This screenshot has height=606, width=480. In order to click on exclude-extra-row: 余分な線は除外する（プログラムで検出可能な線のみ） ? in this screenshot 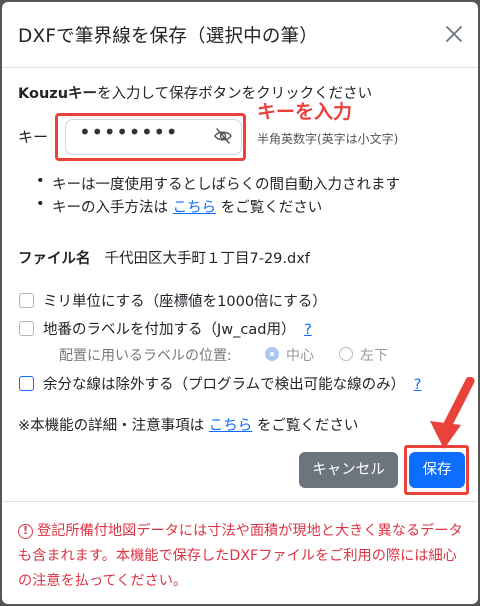, I will do `click(232, 383)`.